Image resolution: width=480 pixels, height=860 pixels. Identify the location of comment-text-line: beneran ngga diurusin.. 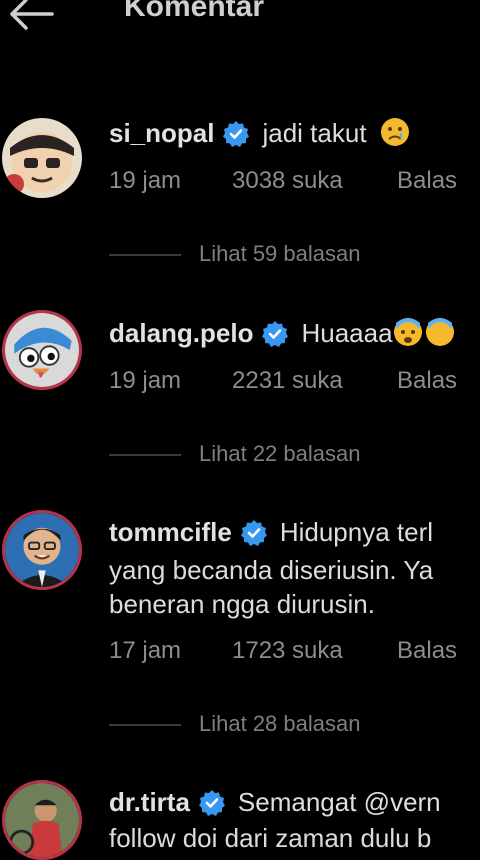
(242, 604).